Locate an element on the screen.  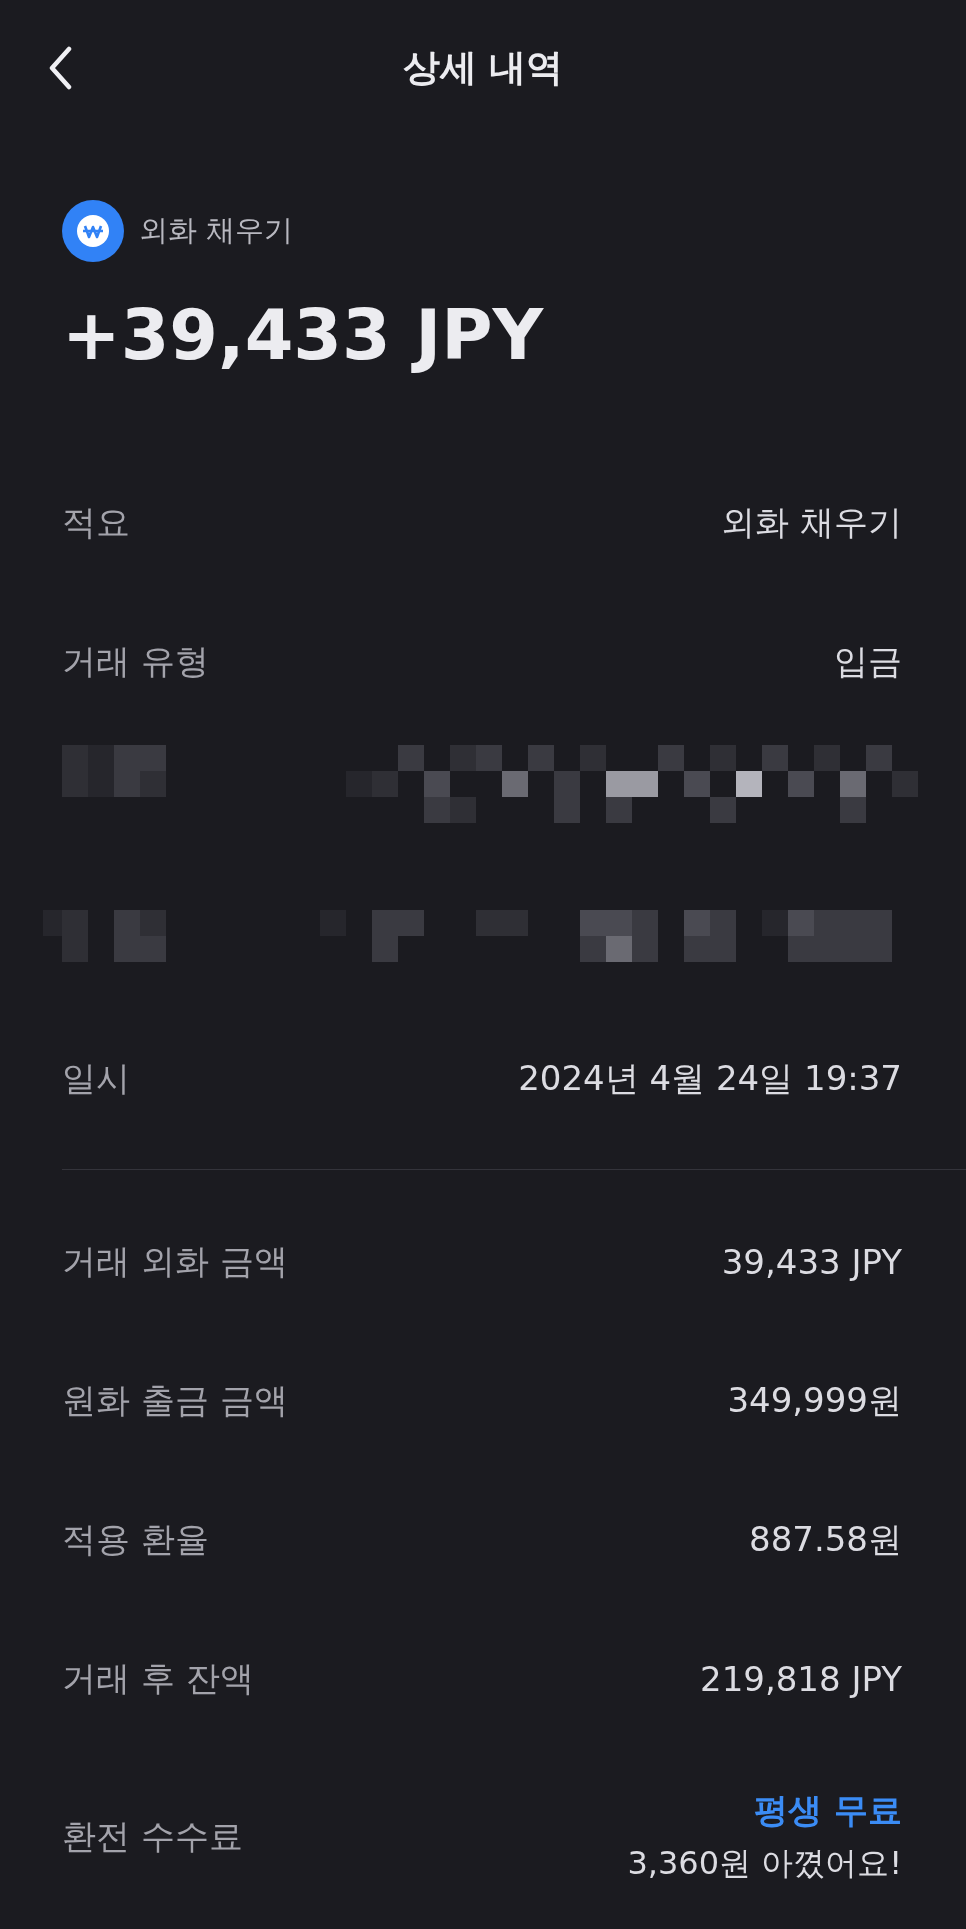
won-icon is located at coordinates (93, 231).